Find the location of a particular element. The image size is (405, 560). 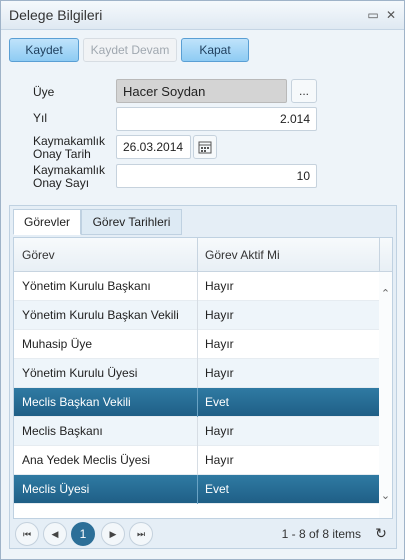

prev-page-icon: ◀ is located at coordinates (55, 534).